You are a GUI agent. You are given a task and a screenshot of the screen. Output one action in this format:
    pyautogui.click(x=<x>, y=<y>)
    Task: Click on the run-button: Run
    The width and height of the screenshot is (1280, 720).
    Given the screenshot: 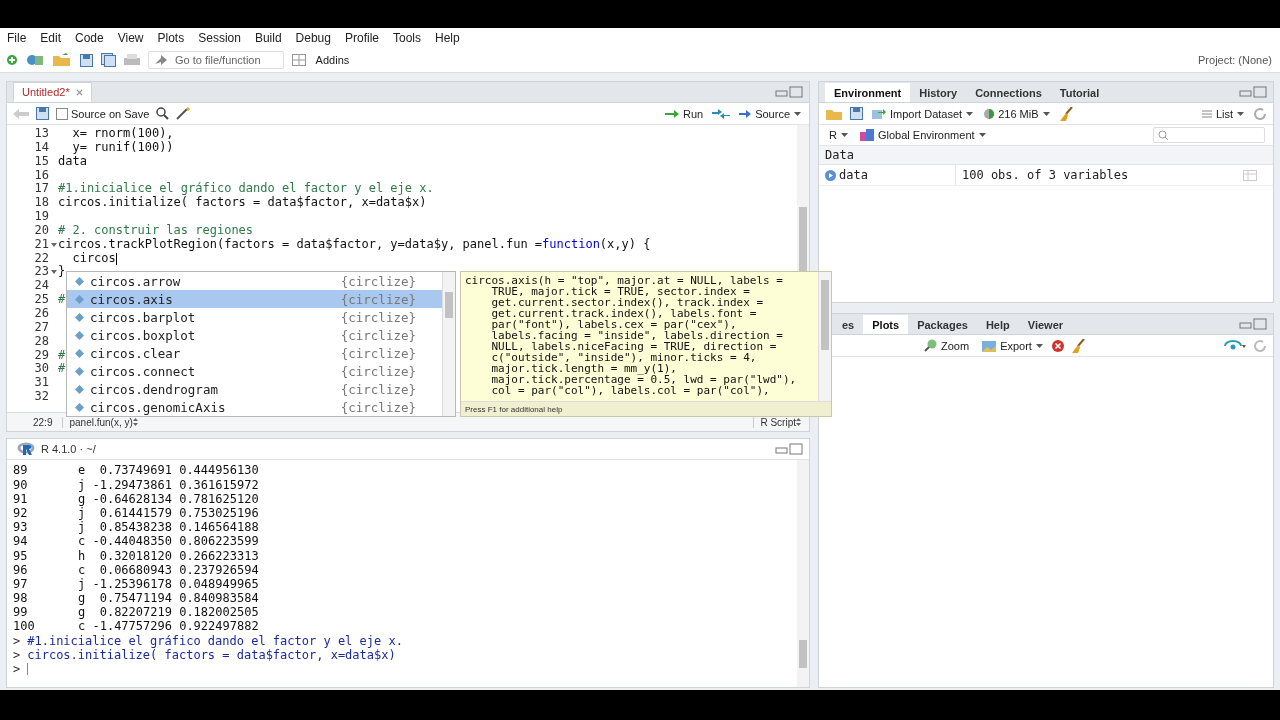 What is the action you would take?
    pyautogui.click(x=684, y=113)
    